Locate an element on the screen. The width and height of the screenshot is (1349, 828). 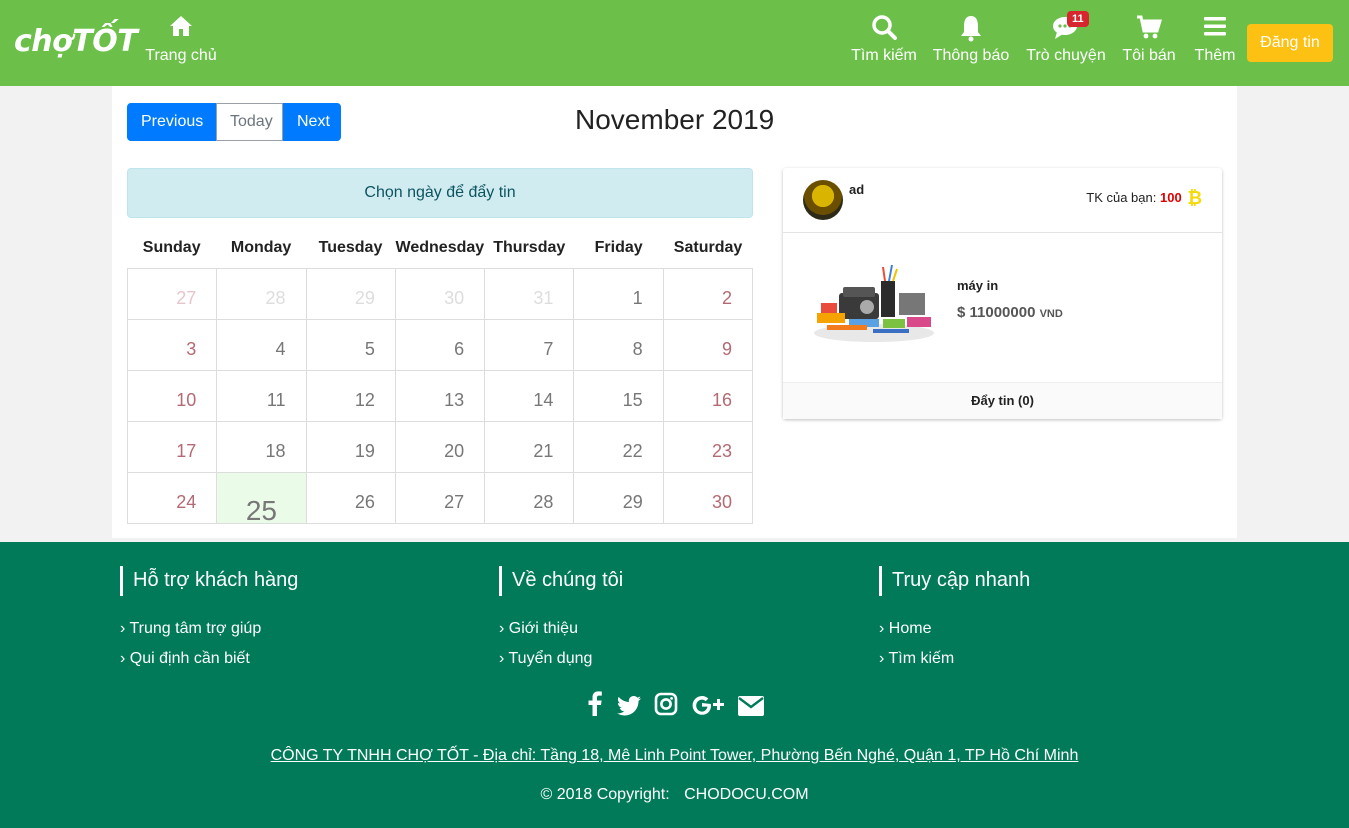
bell-icon is located at coordinates (971, 29).